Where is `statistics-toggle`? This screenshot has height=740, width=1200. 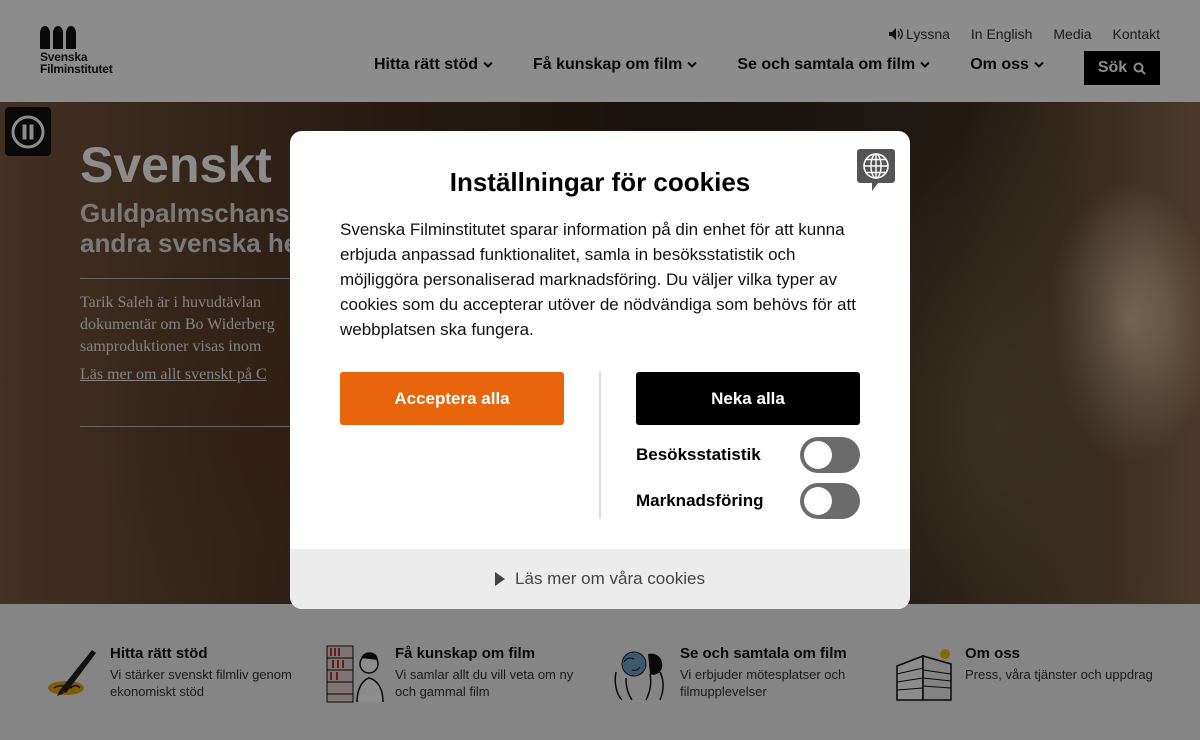 statistics-toggle is located at coordinates (830, 455).